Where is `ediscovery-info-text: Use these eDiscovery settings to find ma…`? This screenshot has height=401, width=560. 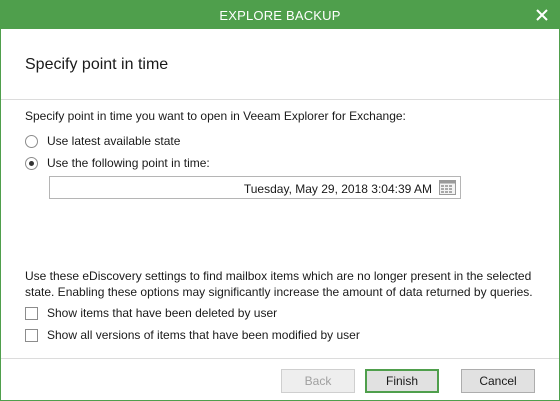 ediscovery-info-text: Use these eDiscovery settings to find ma… is located at coordinates (279, 284).